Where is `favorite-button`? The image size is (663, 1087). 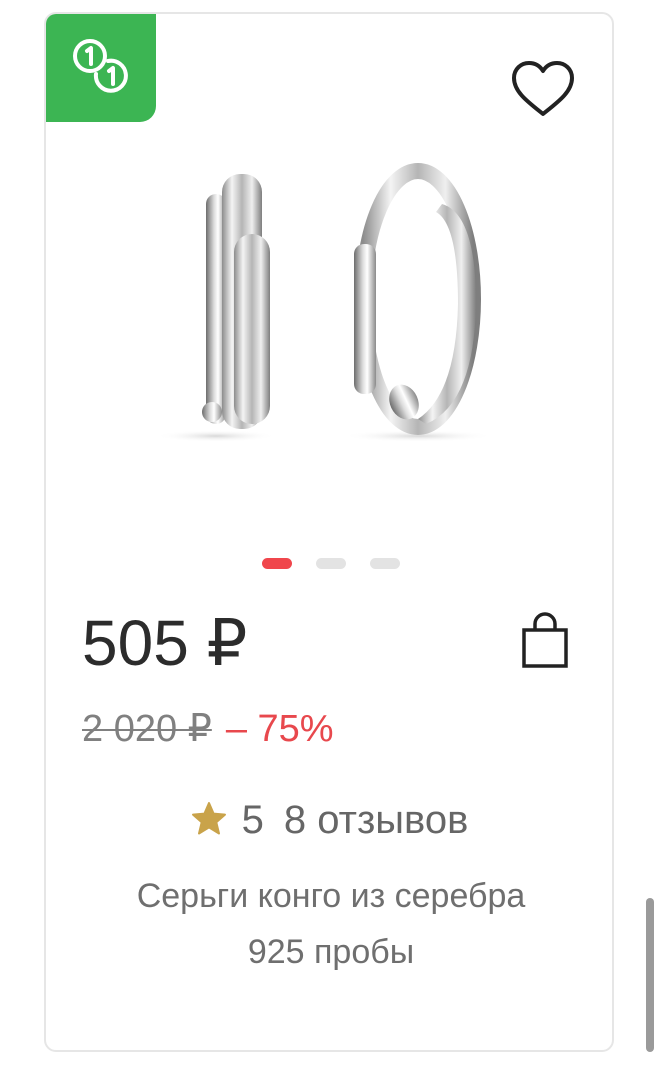 favorite-button is located at coordinates (543, 90).